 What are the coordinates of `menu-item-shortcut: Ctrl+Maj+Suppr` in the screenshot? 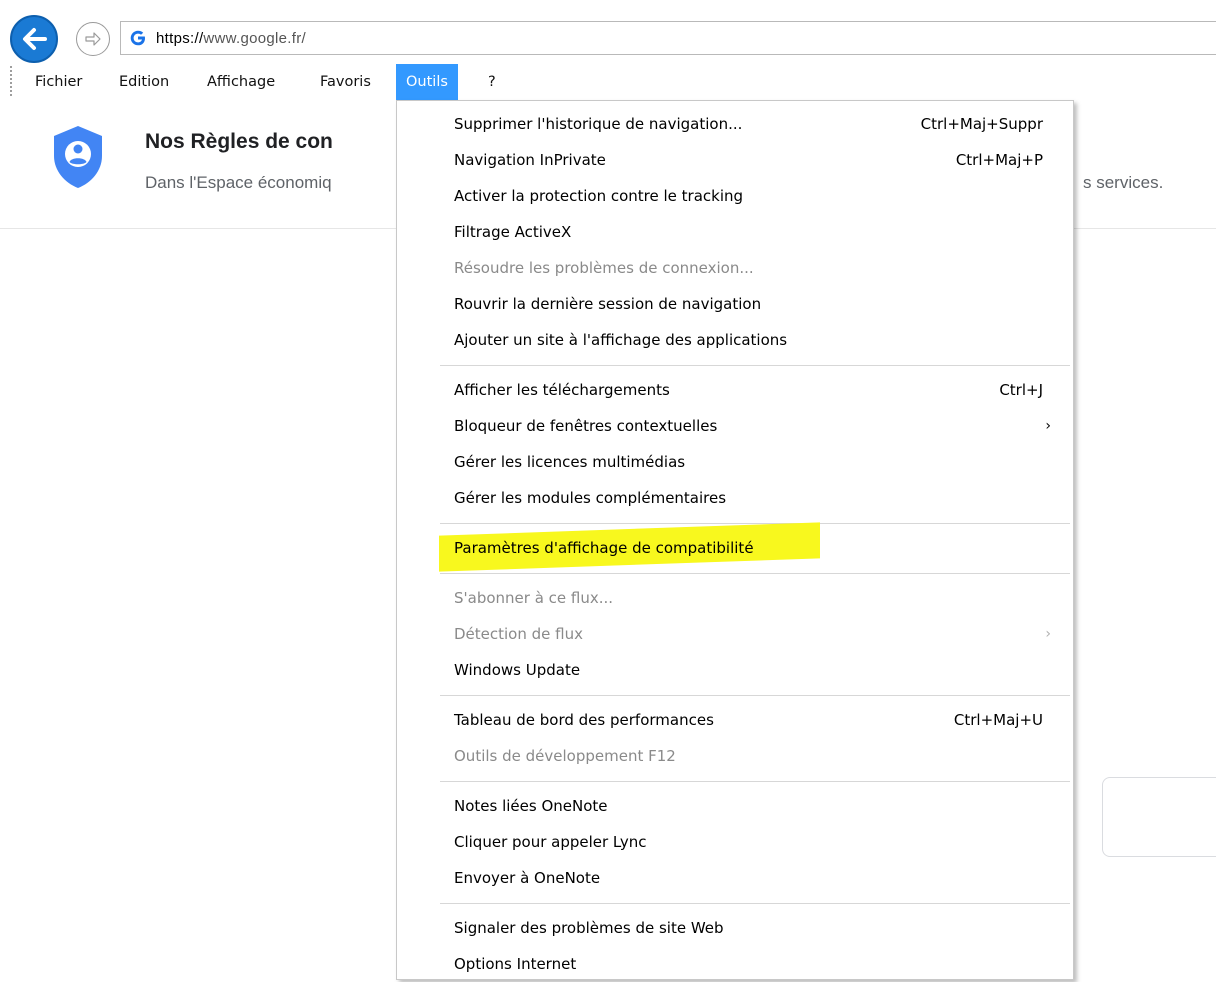 It's located at (981, 124).